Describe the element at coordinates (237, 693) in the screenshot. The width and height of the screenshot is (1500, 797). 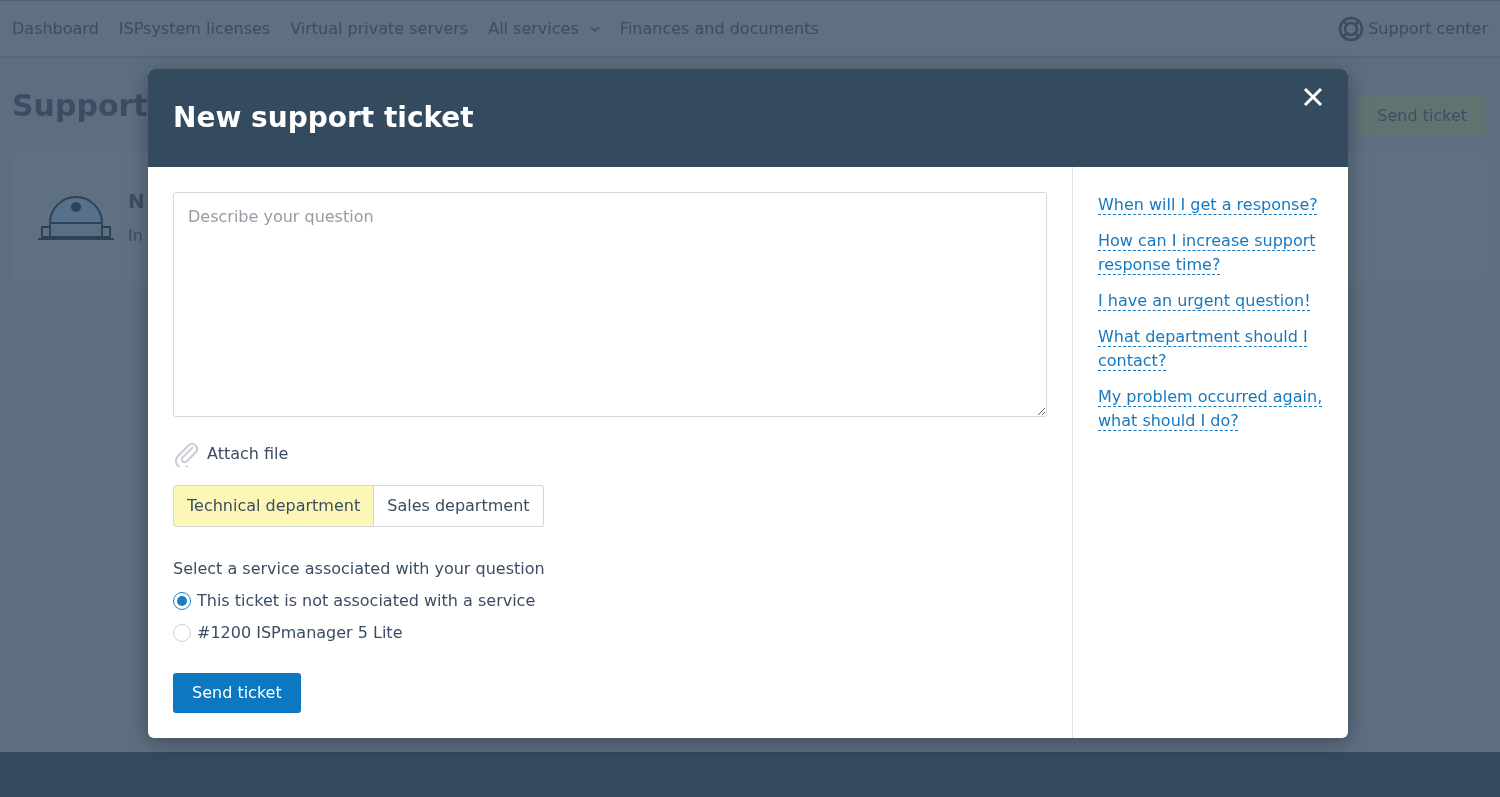
I see `send-ticket-button: Send ticket` at that location.